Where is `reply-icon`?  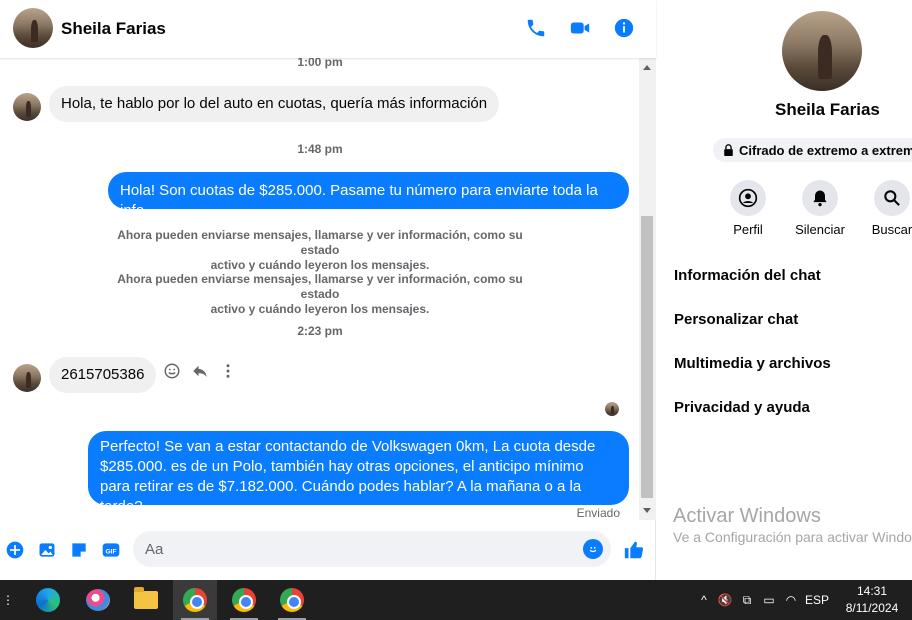
reply-icon is located at coordinates (200, 371).